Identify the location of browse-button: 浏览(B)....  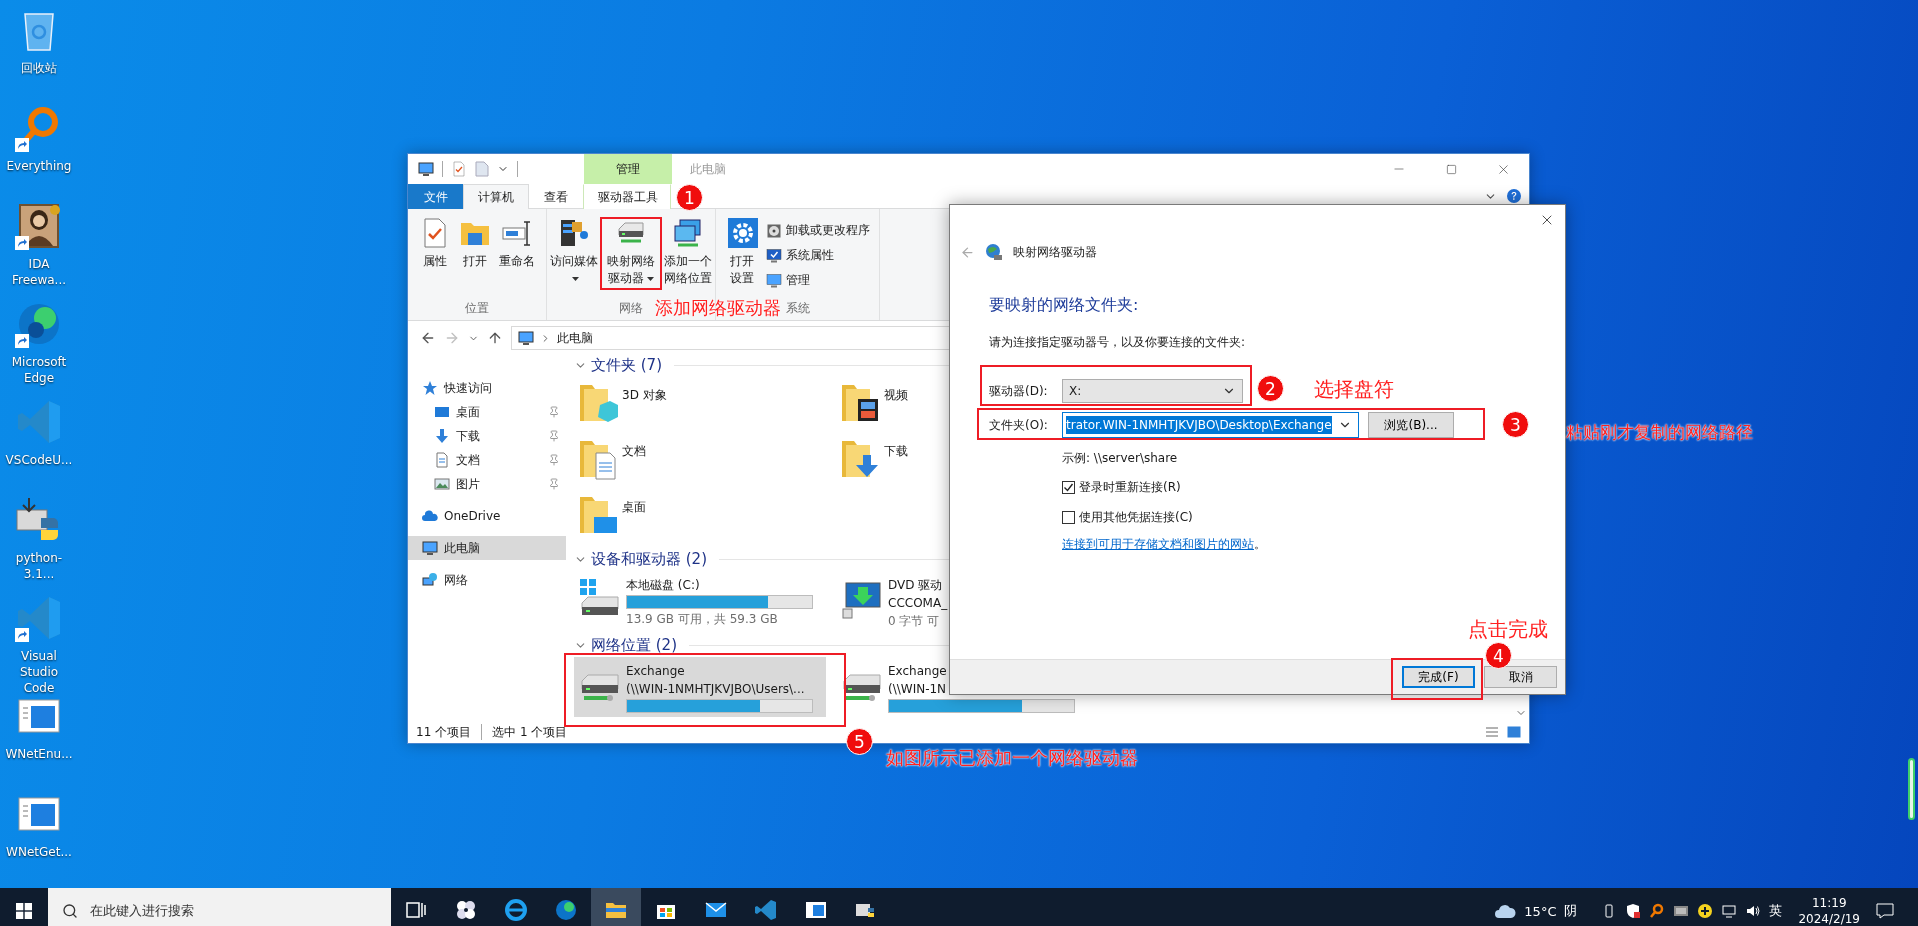
(1411, 425).